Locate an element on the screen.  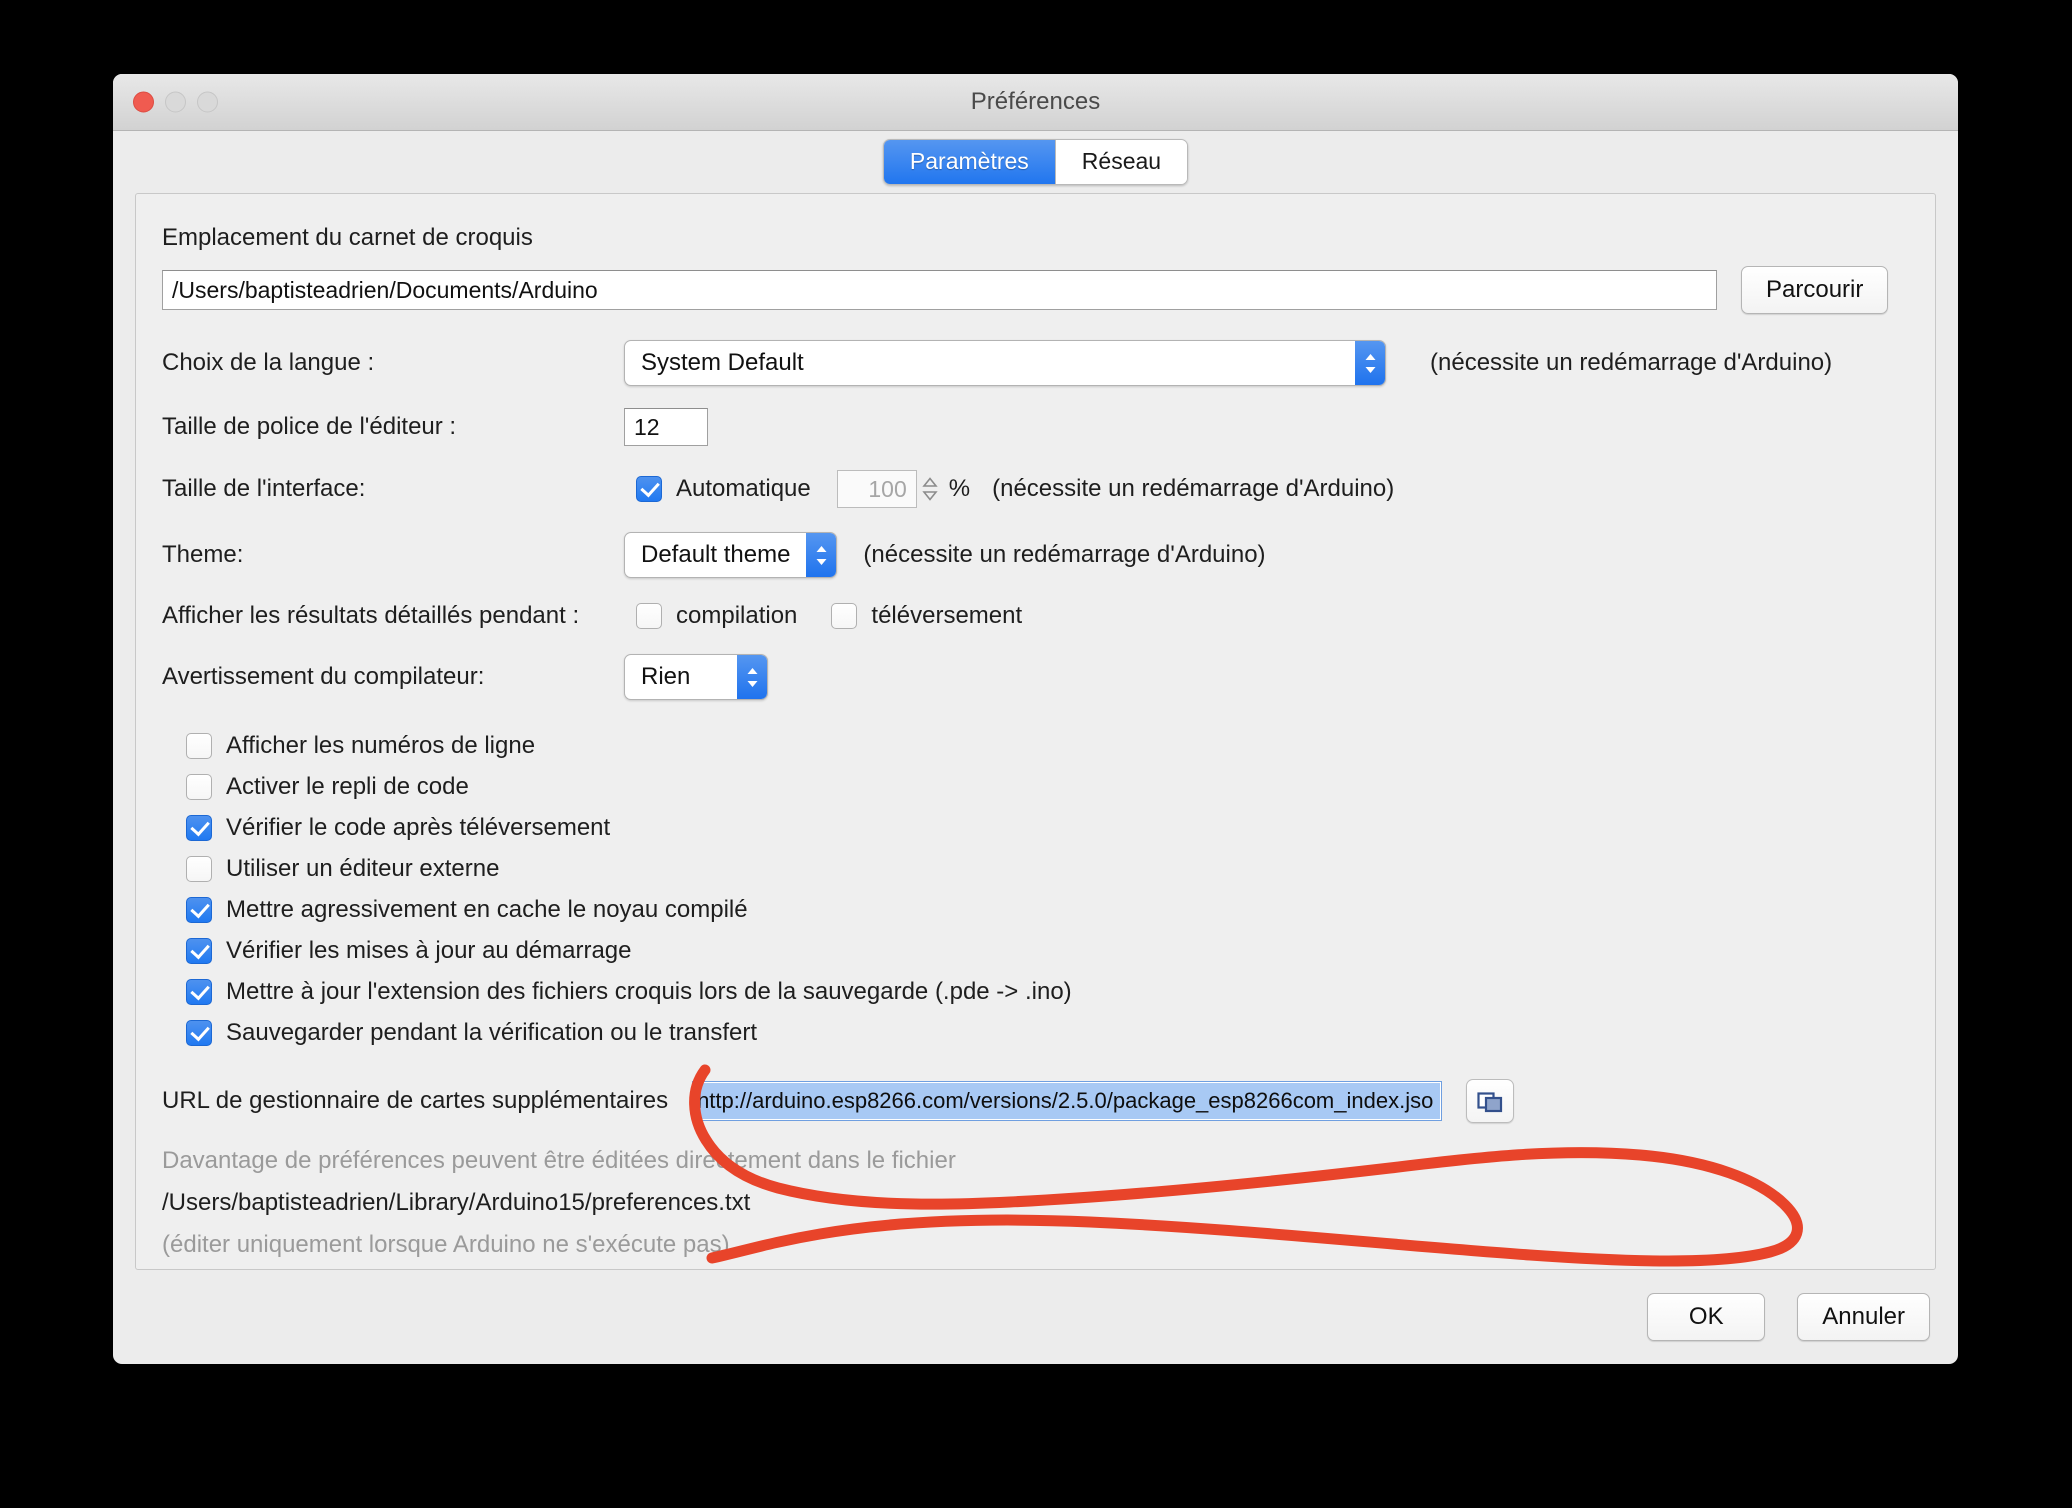
tab-parametres: Paramètres is located at coordinates (969, 162).